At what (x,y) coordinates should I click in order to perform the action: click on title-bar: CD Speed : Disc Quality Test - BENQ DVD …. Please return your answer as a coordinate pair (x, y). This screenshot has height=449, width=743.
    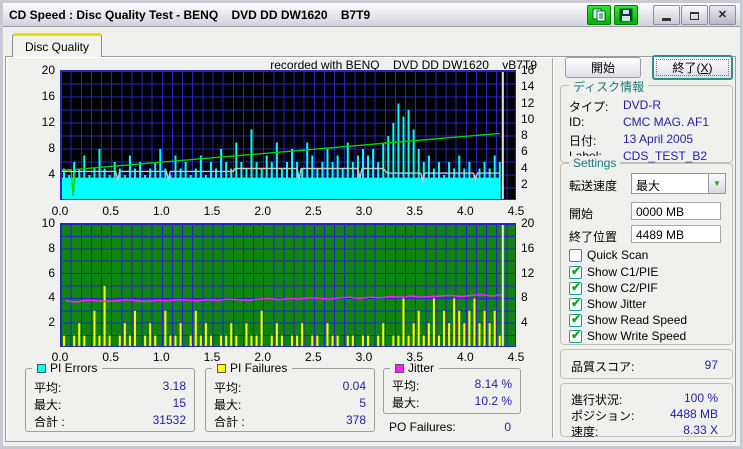
    Looking at the image, I should click on (371, 15).